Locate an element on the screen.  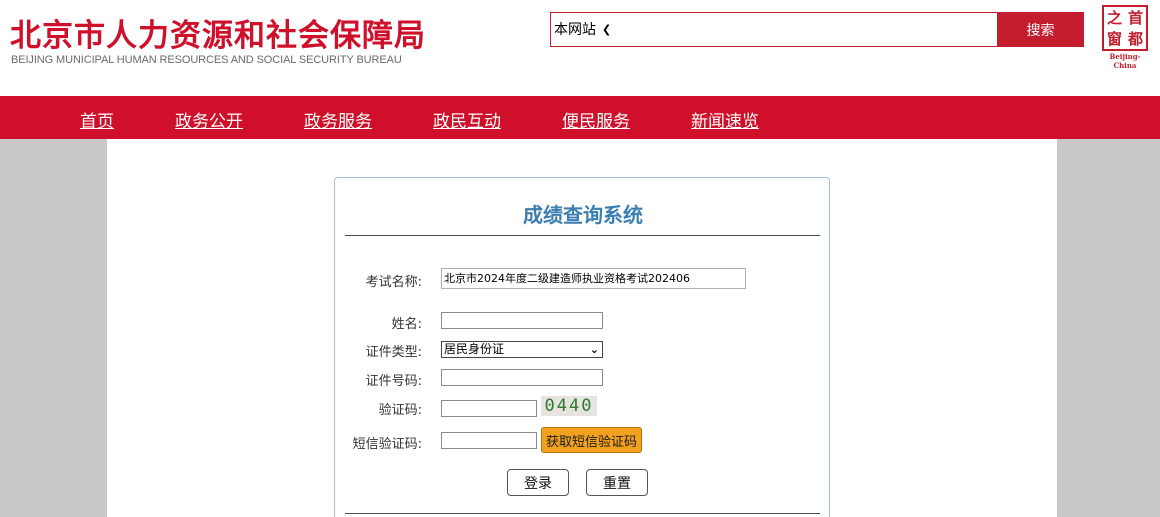
seal-char: 都 is located at coordinates (1135, 39).